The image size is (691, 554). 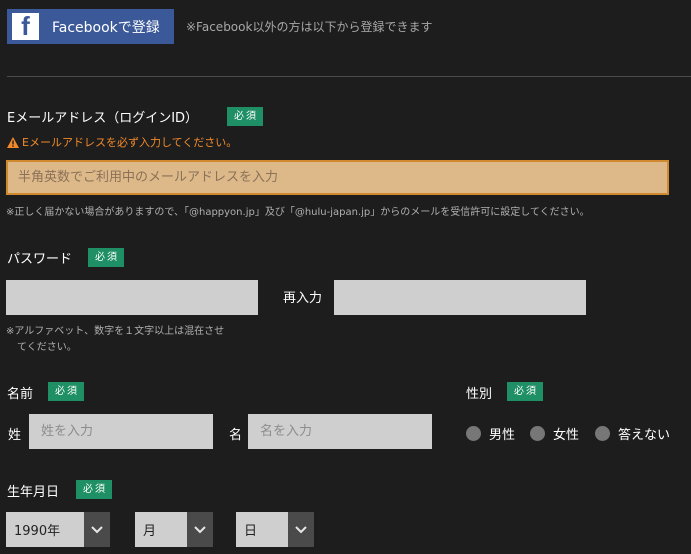 I want to click on name-required-badge: 必須, so click(x=66, y=391).